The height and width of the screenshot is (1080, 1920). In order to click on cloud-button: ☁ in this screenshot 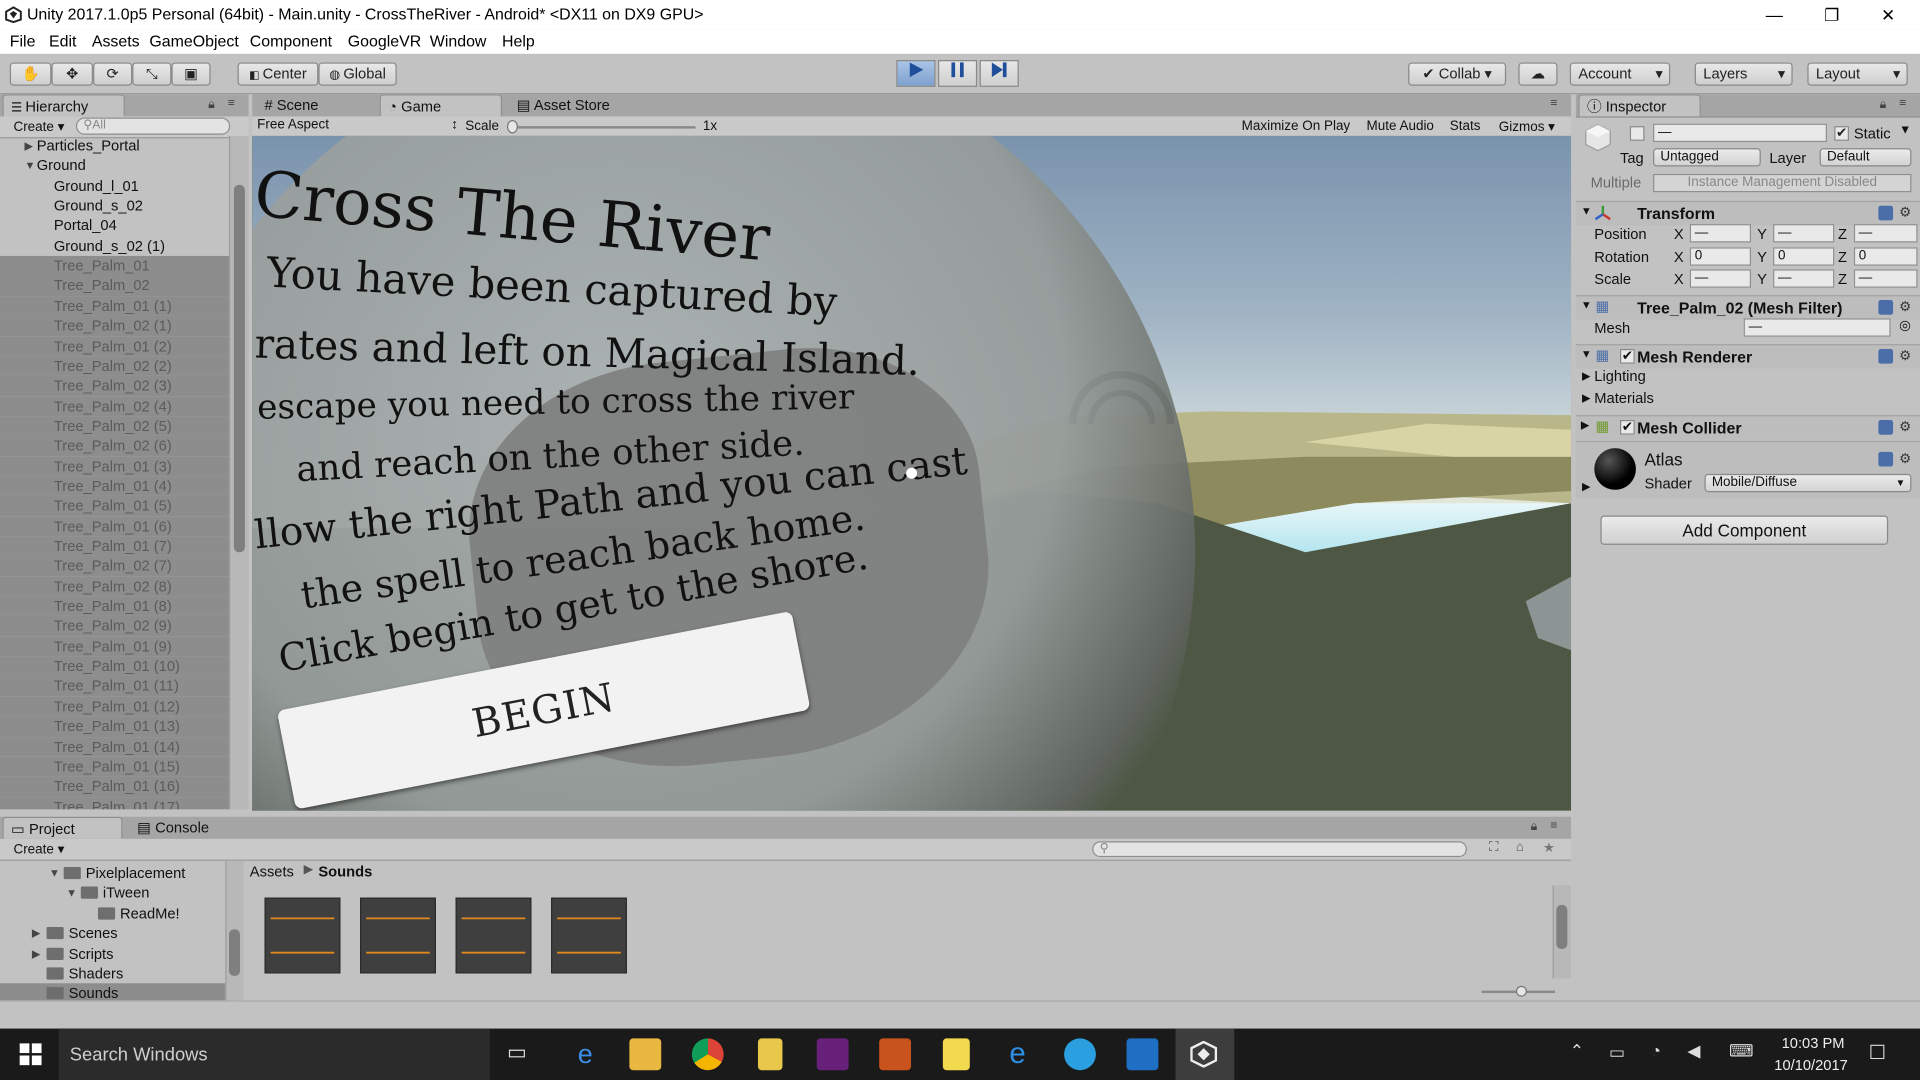, I will do `click(1538, 74)`.